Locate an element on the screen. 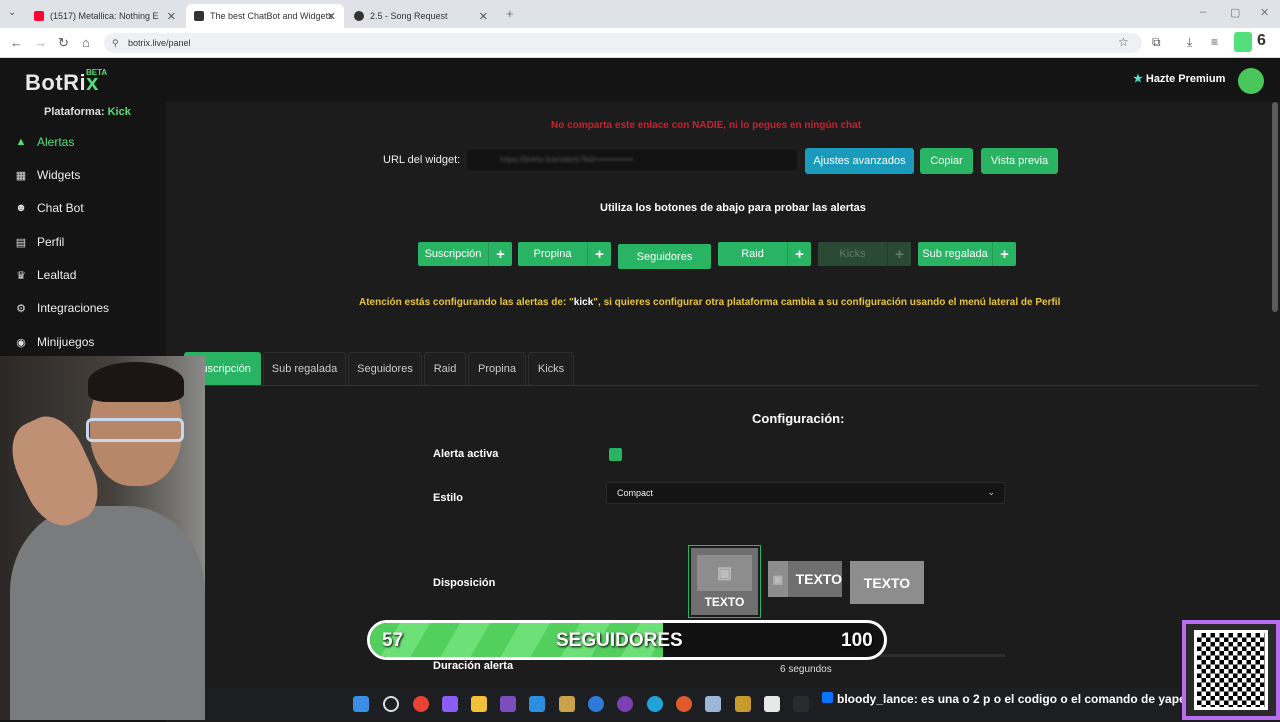 The height and width of the screenshot is (722, 1280). sidebar-item-minijuegos: ◉ Minijuegos is located at coordinates (89, 342).